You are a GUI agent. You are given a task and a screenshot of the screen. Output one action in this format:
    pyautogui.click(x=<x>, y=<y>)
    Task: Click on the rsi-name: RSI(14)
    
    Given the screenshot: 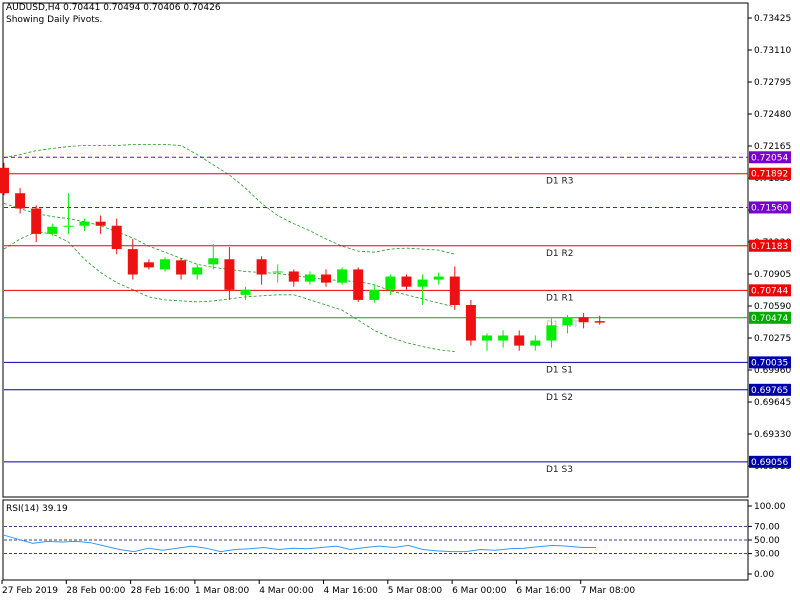 What is the action you would take?
    pyautogui.click(x=23, y=509)
    